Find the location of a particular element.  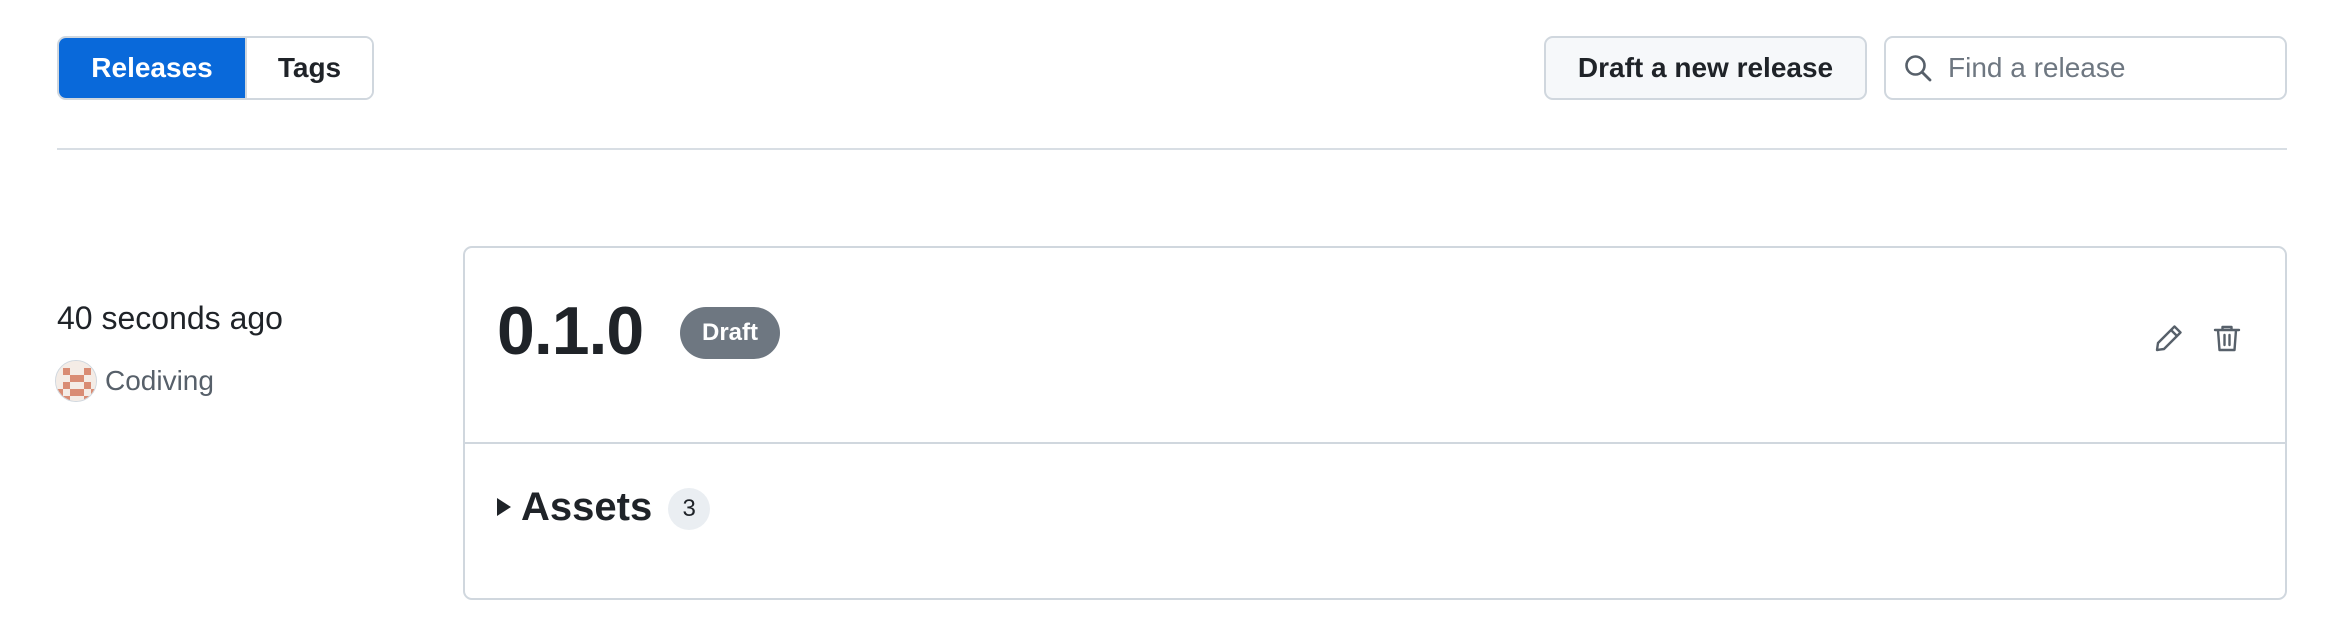

pencil-icon is located at coordinates (2168, 338).